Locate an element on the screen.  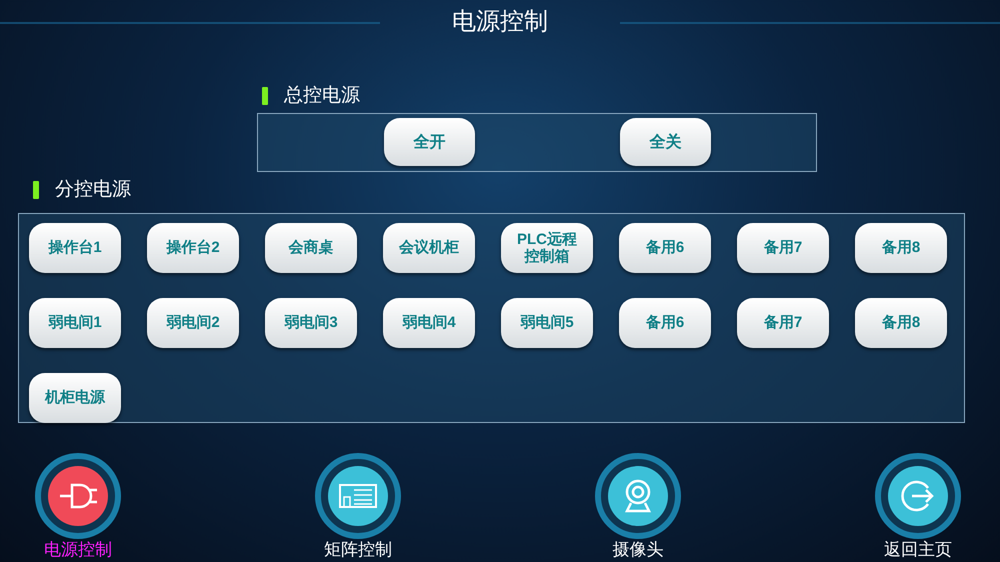
power-button: 操作台1 is located at coordinates (75, 247).